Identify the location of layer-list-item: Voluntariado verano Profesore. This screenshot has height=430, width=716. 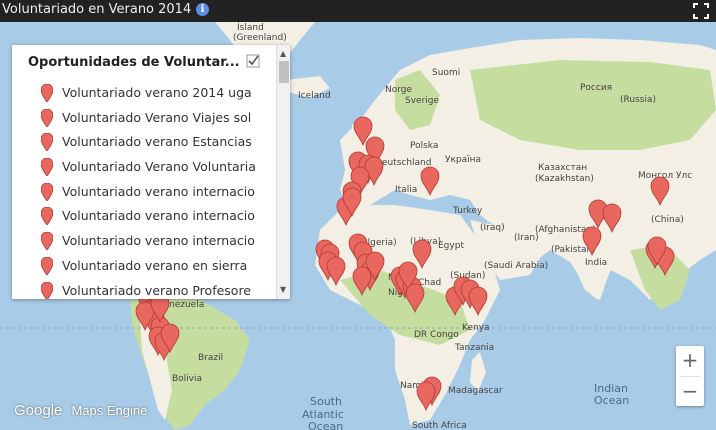
(144, 289).